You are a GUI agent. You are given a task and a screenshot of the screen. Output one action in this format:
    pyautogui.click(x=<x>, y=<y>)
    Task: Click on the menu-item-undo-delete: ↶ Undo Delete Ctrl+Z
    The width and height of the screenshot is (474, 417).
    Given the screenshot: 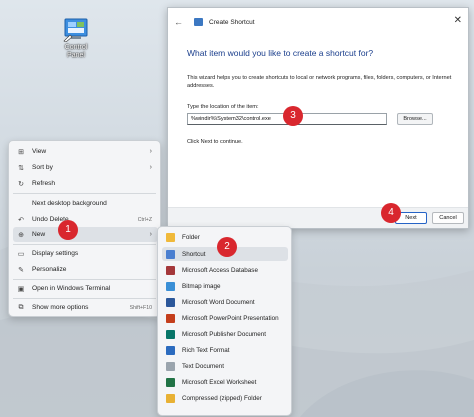 What is the action you would take?
    pyautogui.click(x=85, y=219)
    